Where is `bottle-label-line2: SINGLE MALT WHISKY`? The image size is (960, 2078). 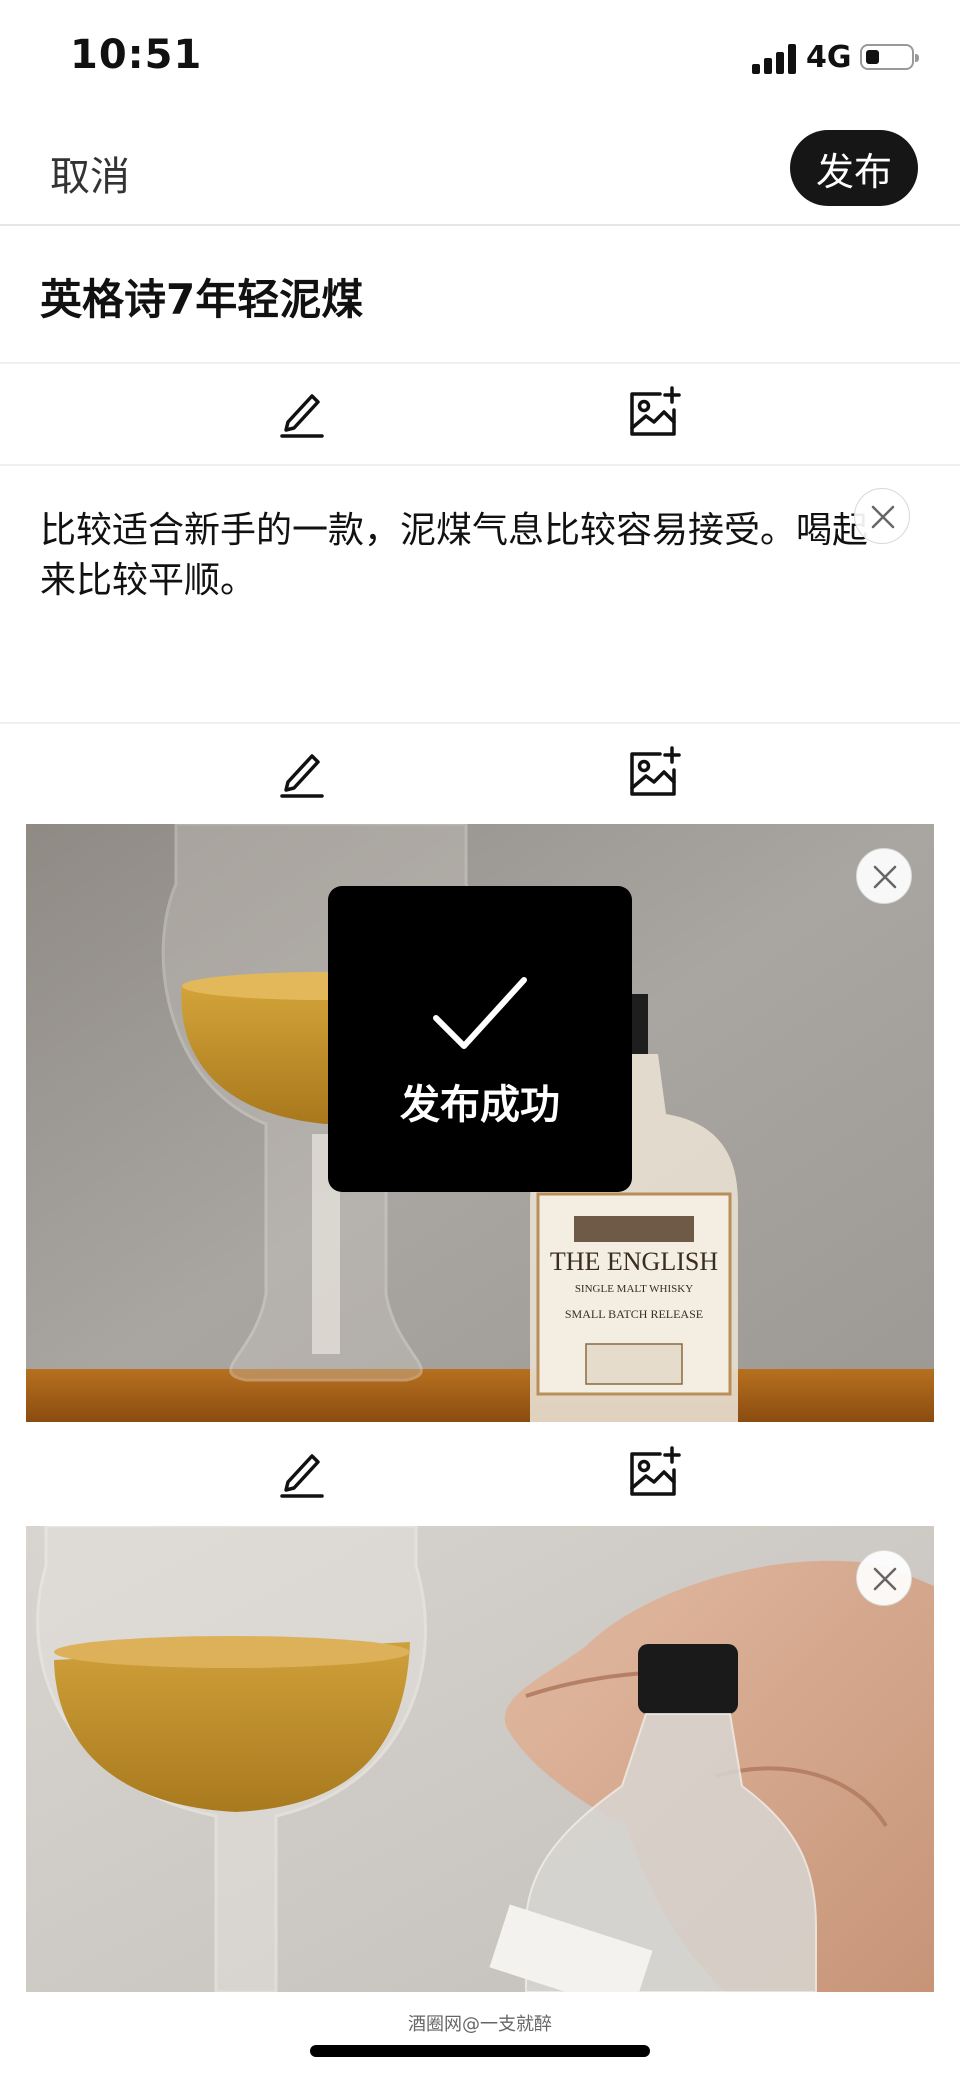
bottle-label-line2: SINGLE MALT WHISKY is located at coordinates (634, 1289).